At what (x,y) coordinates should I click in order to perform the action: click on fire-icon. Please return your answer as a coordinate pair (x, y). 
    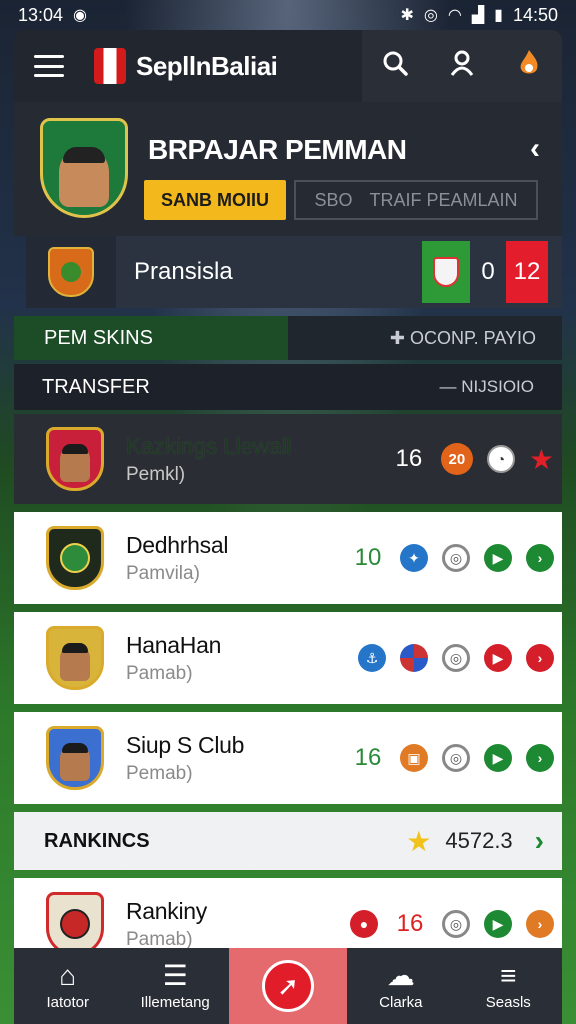
    Looking at the image, I should click on (529, 66).